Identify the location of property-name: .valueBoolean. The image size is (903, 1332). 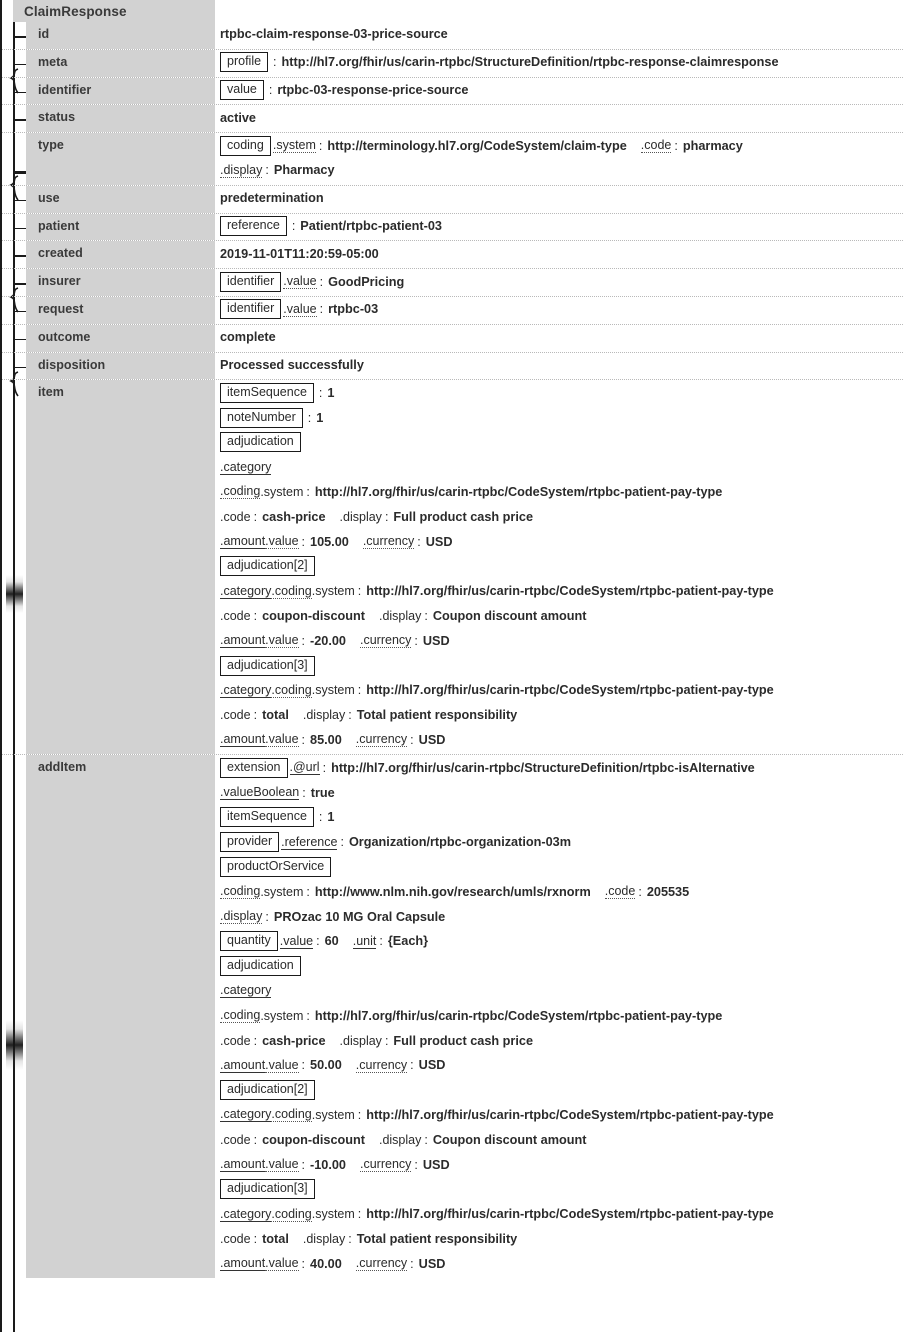
(260, 793).